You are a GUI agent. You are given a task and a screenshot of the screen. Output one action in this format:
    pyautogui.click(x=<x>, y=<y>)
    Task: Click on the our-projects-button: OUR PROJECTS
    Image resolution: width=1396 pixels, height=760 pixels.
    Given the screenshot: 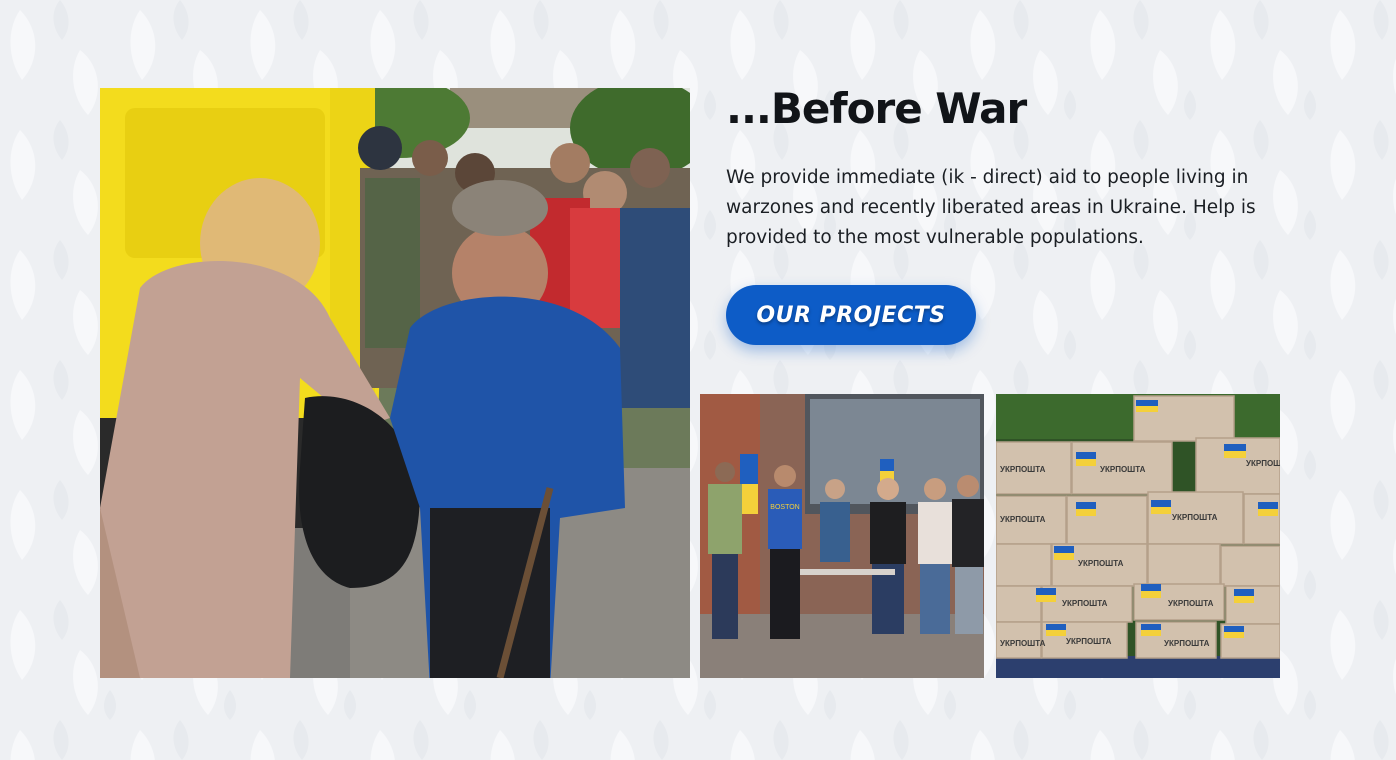 What is the action you would take?
    pyautogui.click(x=851, y=315)
    